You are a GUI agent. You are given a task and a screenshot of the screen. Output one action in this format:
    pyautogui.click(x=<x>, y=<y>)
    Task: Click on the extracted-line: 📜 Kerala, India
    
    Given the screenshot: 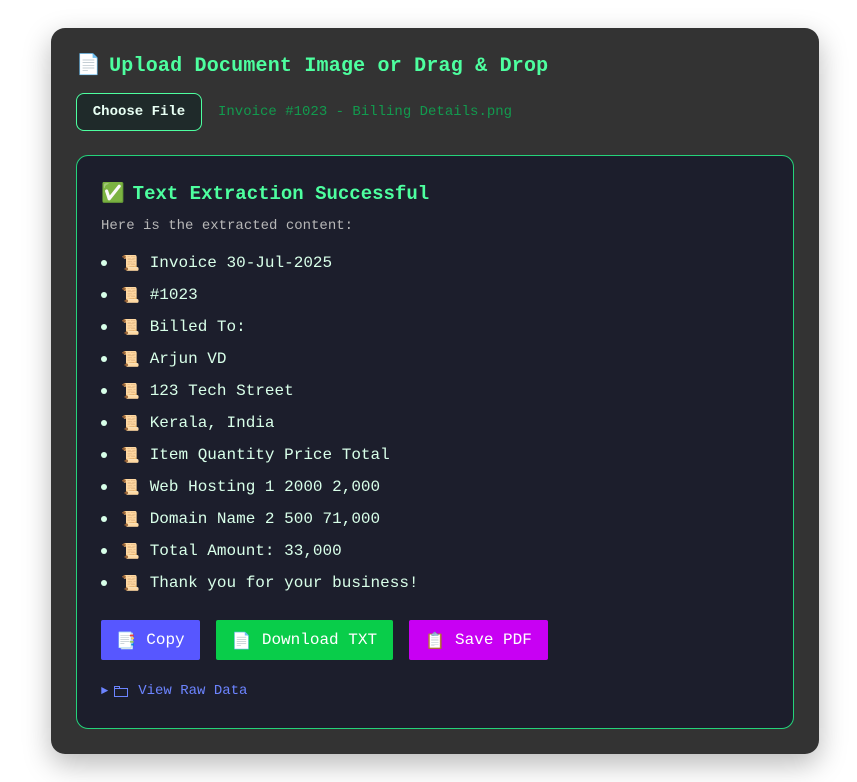 What is the action you would take?
    pyautogui.click(x=260, y=423)
    